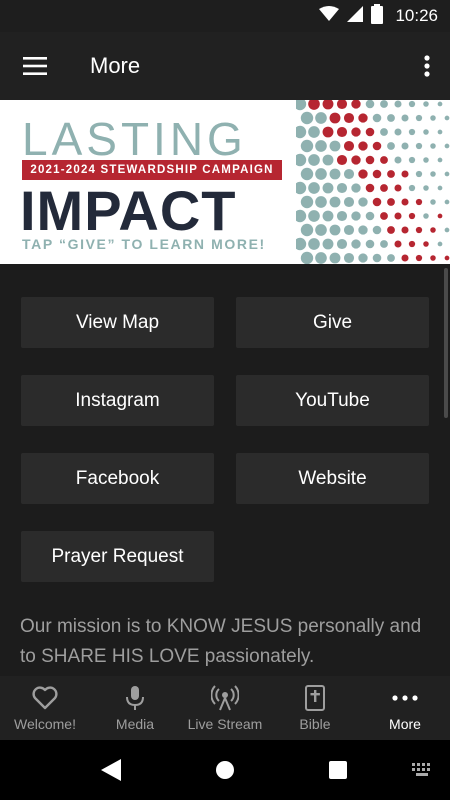 This screenshot has width=450, height=800. What do you see at coordinates (128, 210) in the screenshot?
I see `banner-title-impact: IMPACT` at bounding box center [128, 210].